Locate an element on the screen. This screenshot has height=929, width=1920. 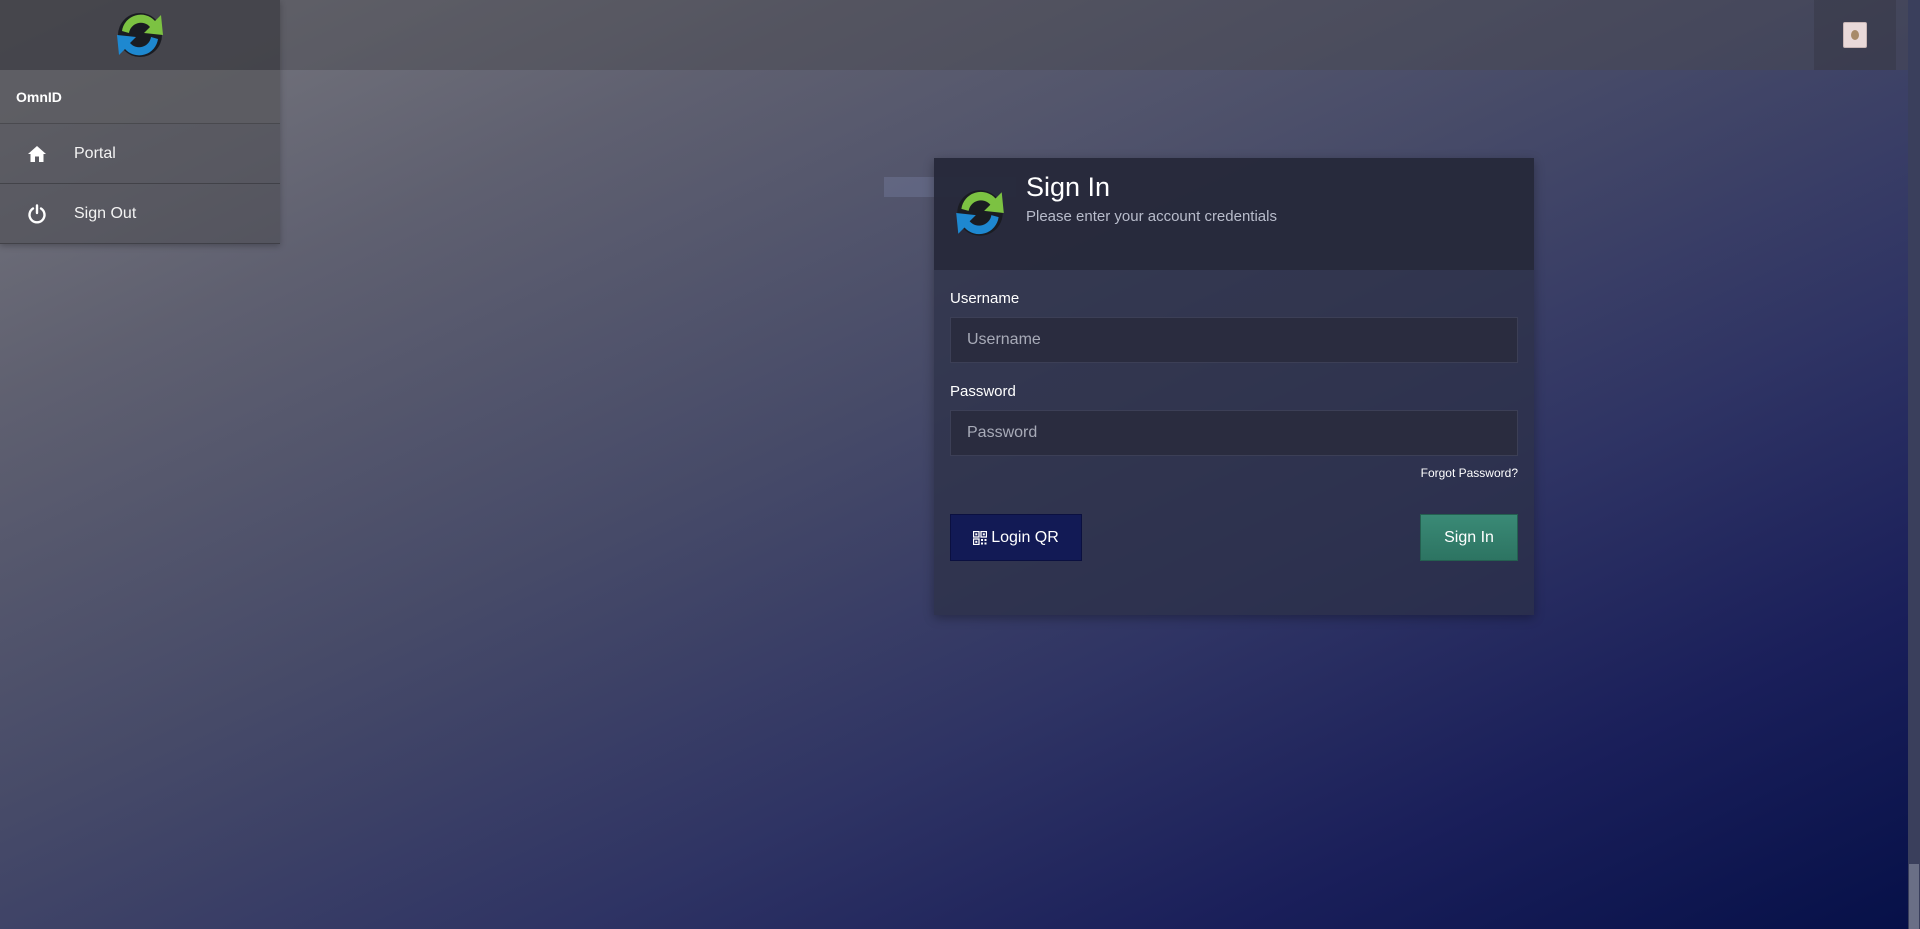
username-field is located at coordinates (1234, 340).